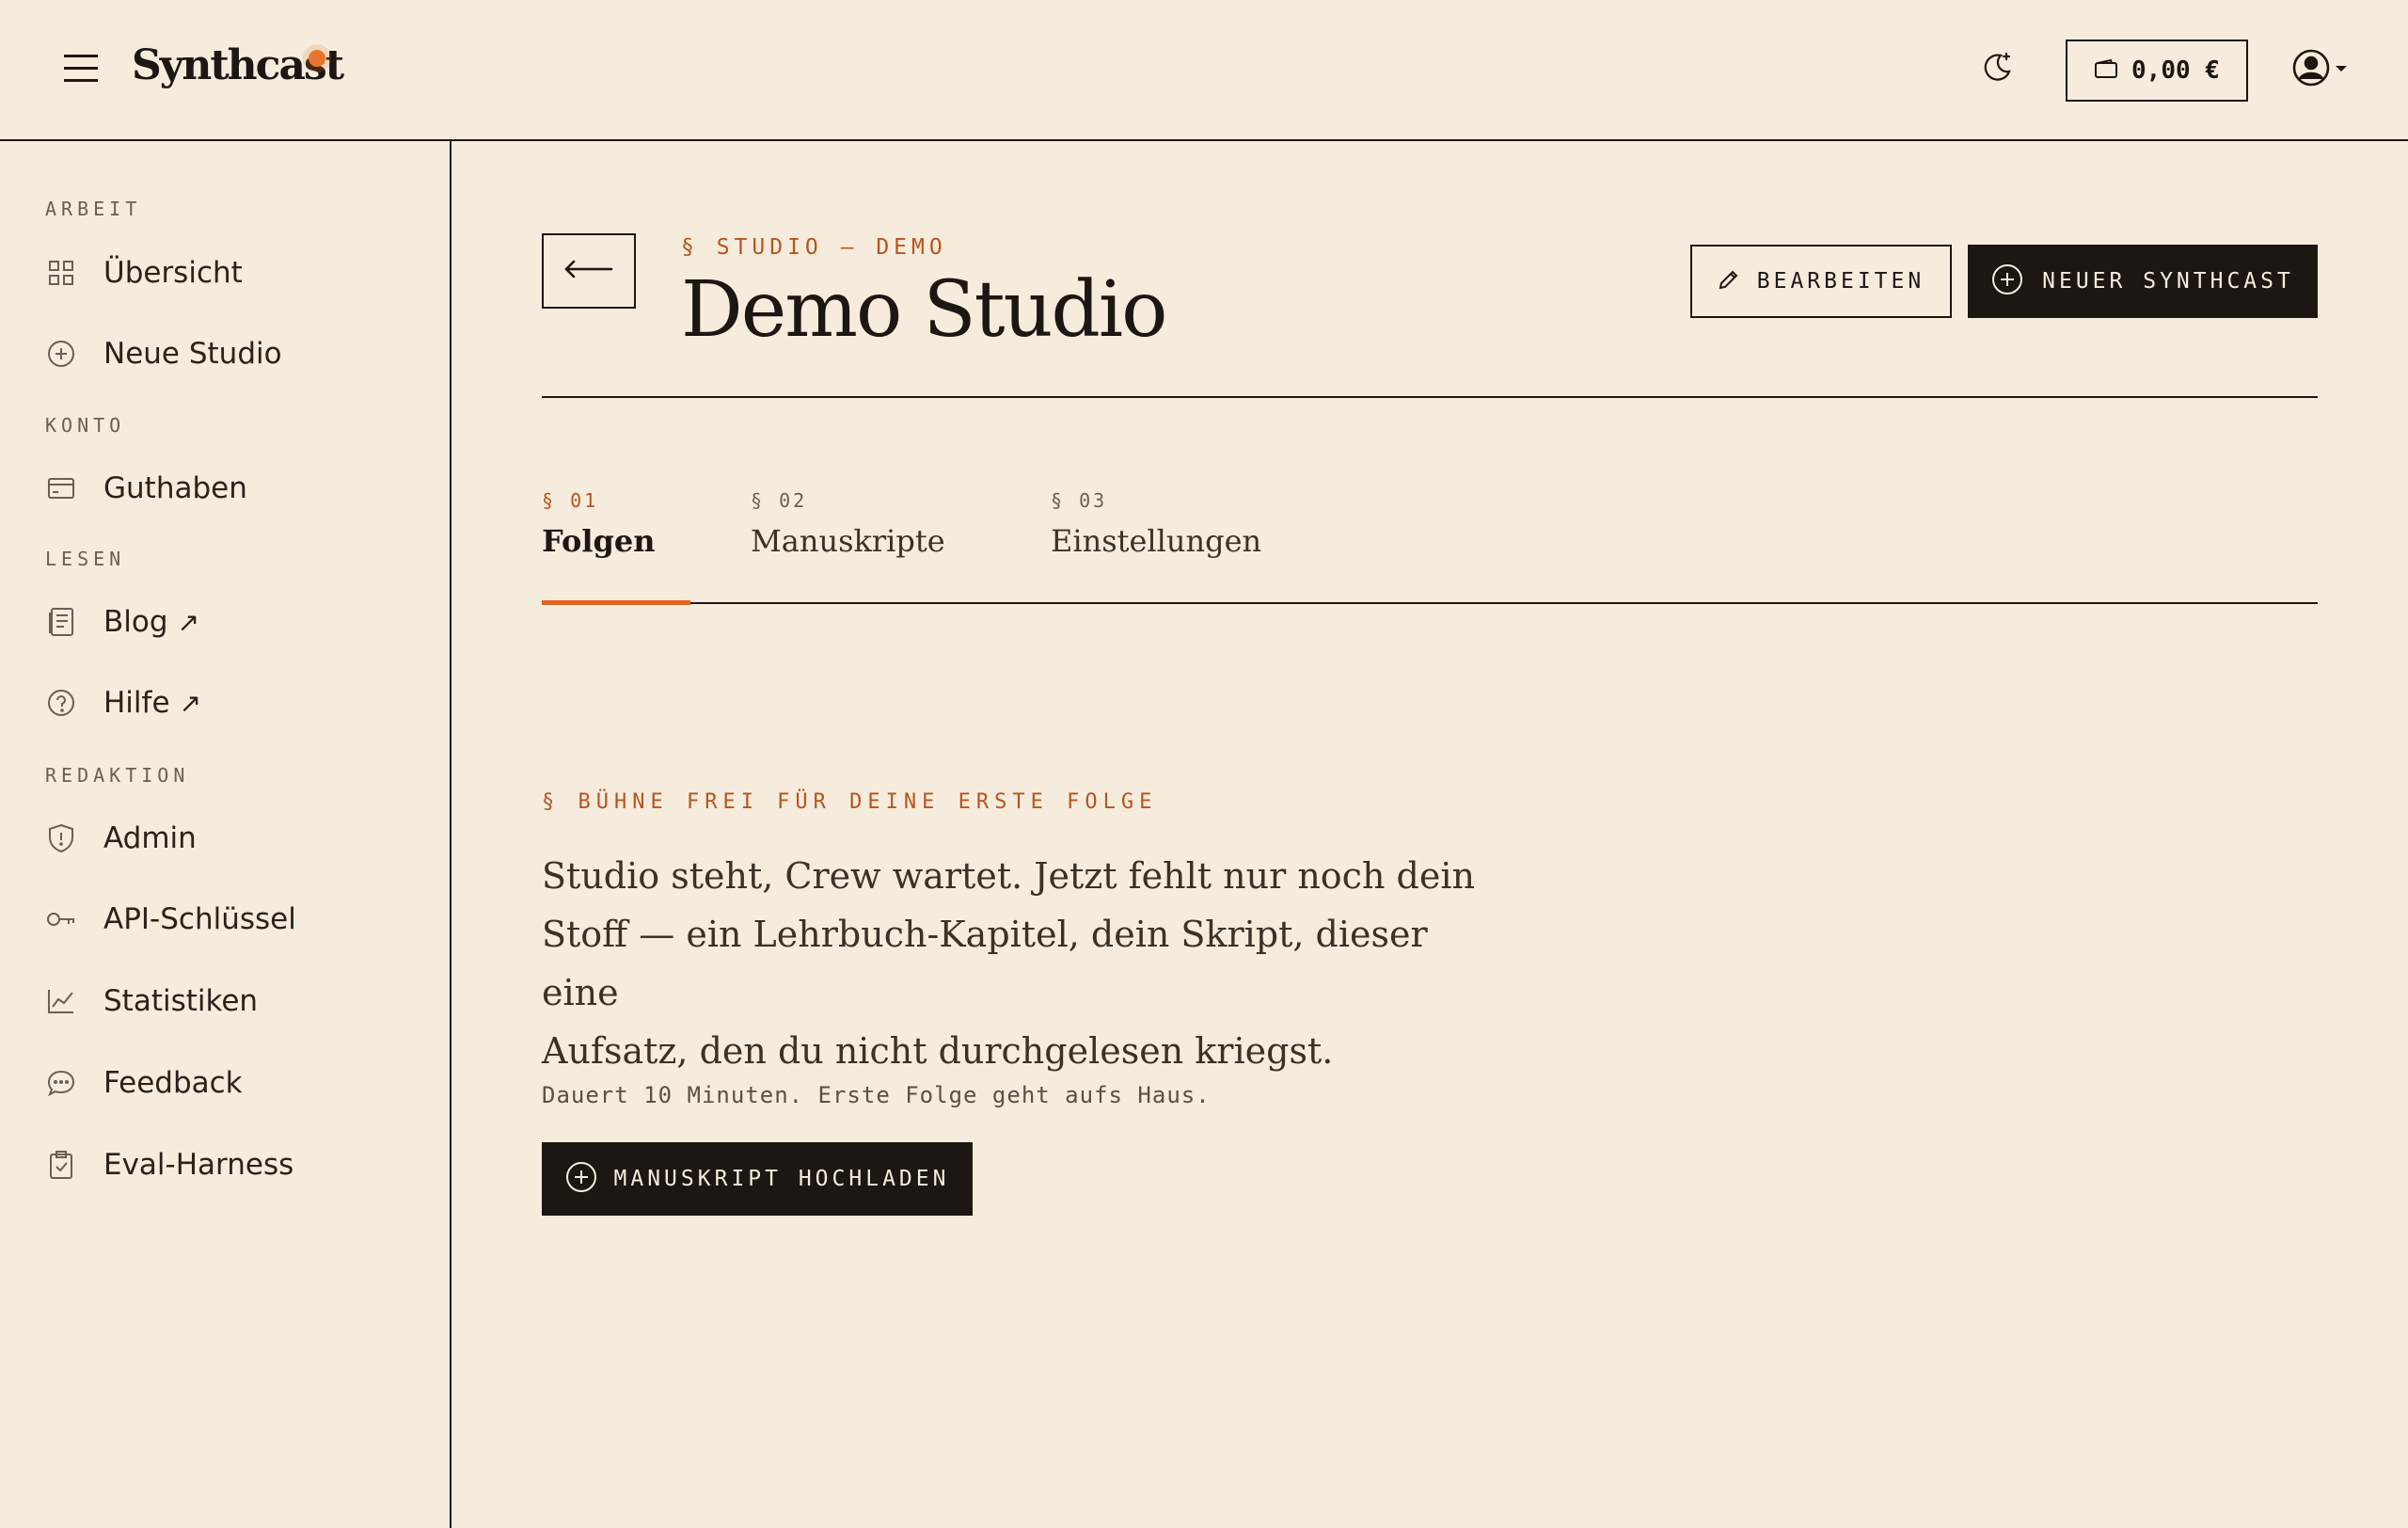 The image size is (2408, 1528). Describe the element at coordinates (233, 702) in the screenshot. I see `sidebar-item-hilfe: Hilfe ↗` at that location.